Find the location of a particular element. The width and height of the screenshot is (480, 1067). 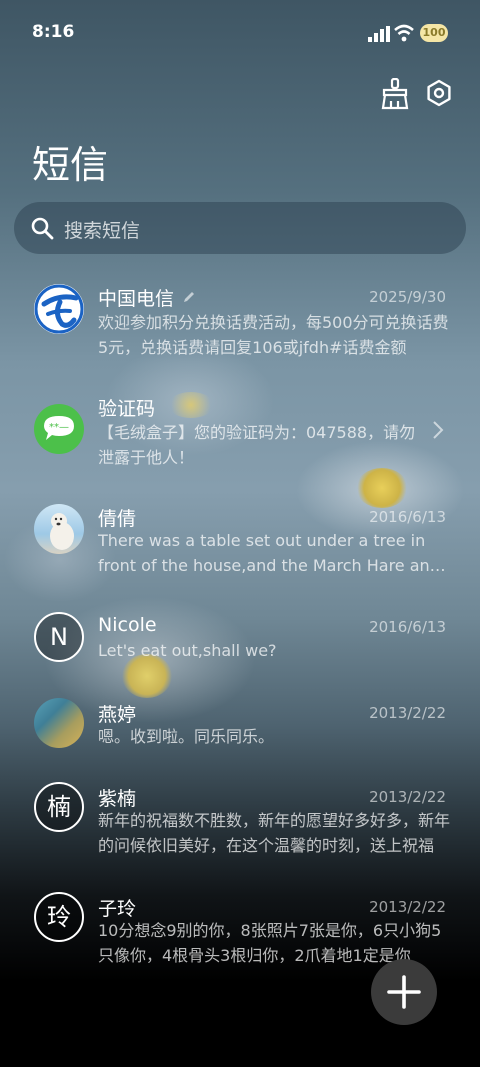

conversation-item: **— 验证码 【毛绒盒子】您的验证码为：047588，请勿泄露于他人！ is located at coordinates (240, 438).